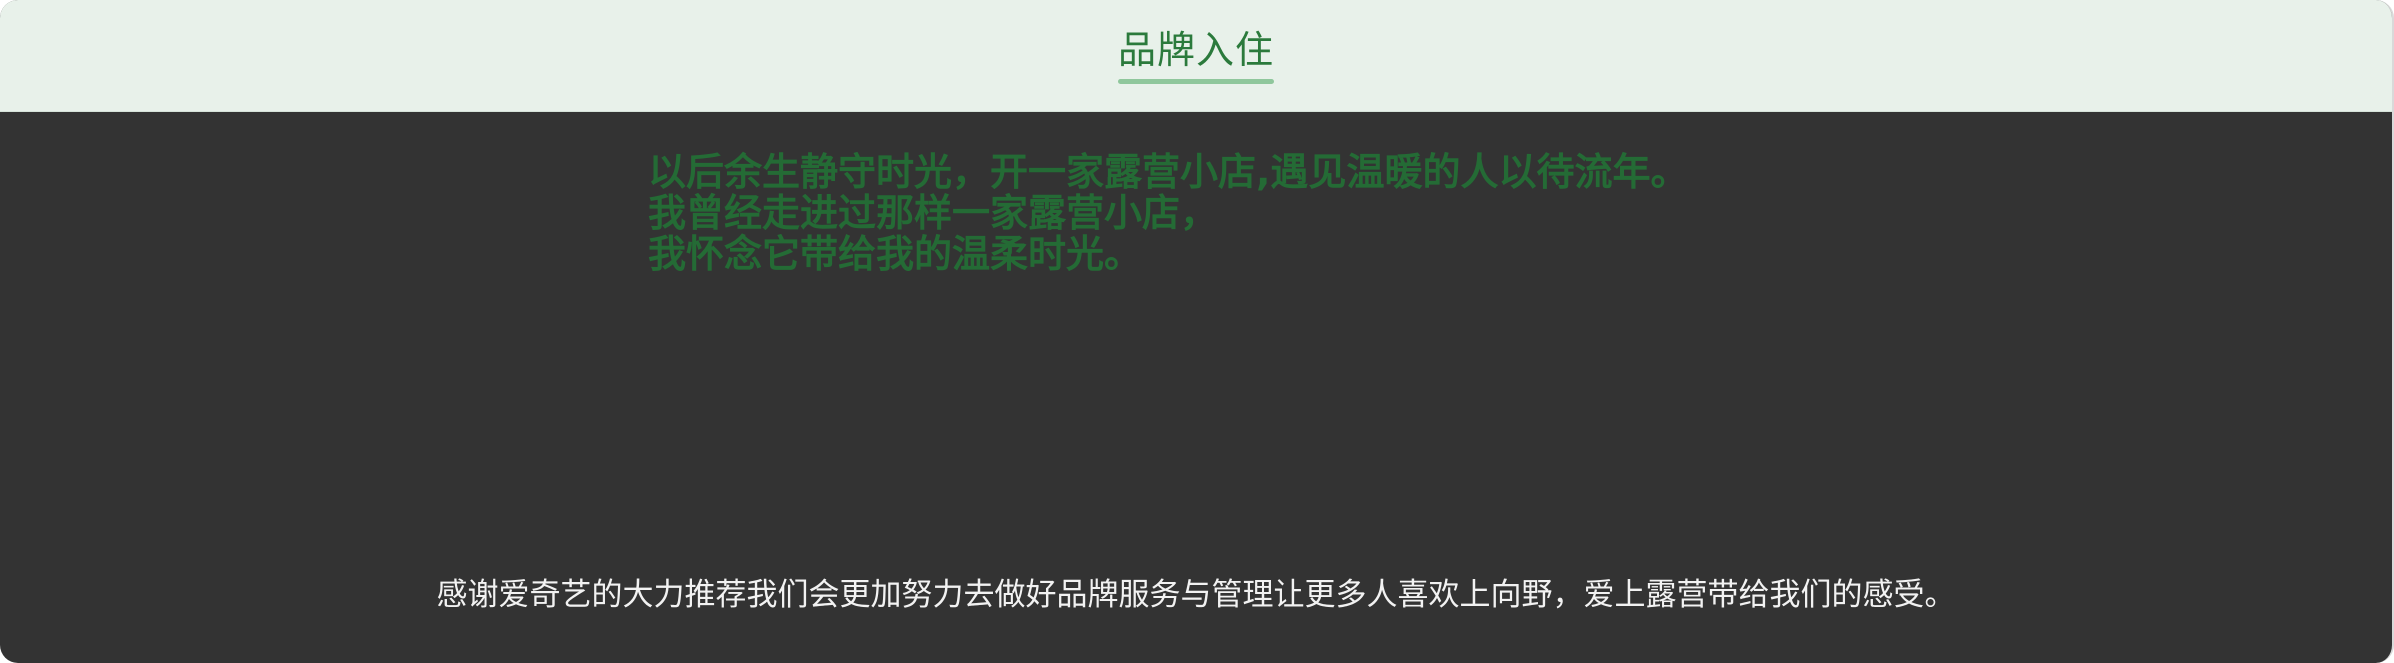 This screenshot has width=2394, height=663. What do you see at coordinates (895, 254) in the screenshot?
I see `story-line: 我怀念它带给我的温柔时光。` at bounding box center [895, 254].